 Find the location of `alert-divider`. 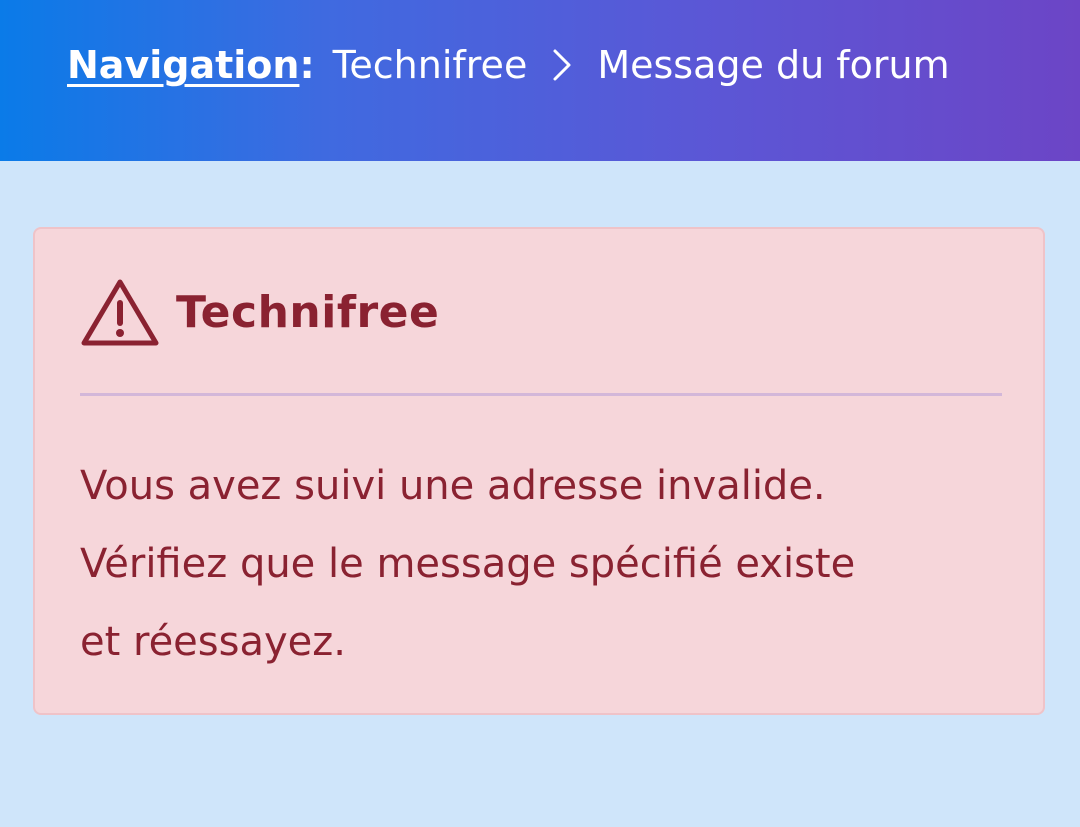

alert-divider is located at coordinates (541, 394).